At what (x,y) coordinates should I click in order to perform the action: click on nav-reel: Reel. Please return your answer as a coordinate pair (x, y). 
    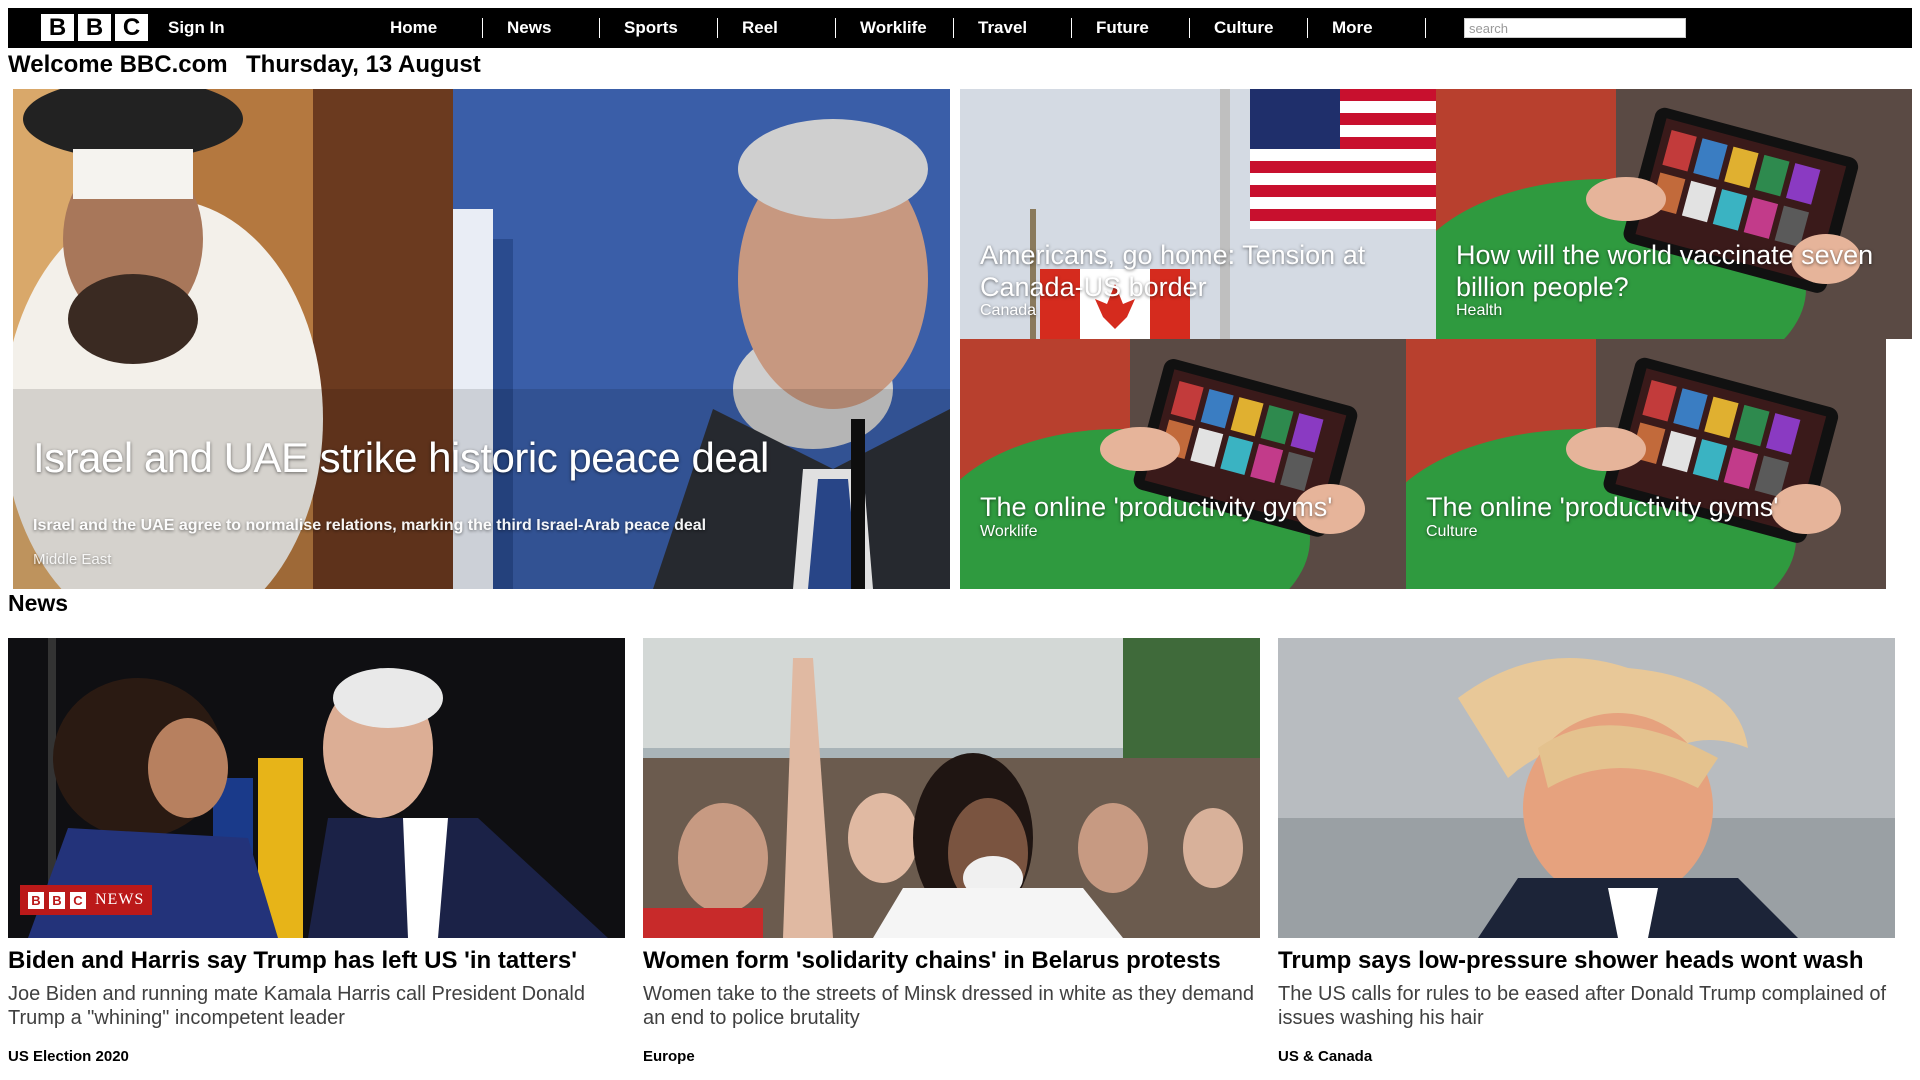
    Looking at the image, I should click on (760, 28).